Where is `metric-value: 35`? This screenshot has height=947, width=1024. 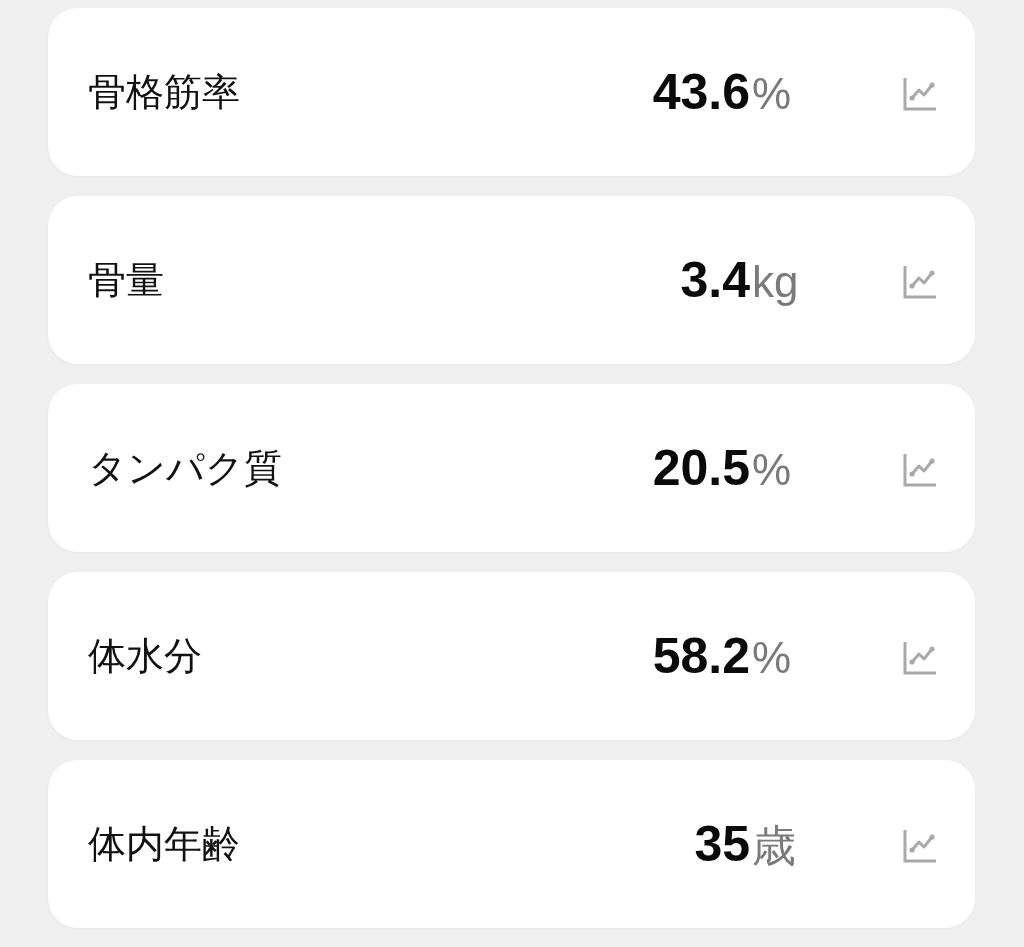 metric-value: 35 is located at coordinates (722, 844).